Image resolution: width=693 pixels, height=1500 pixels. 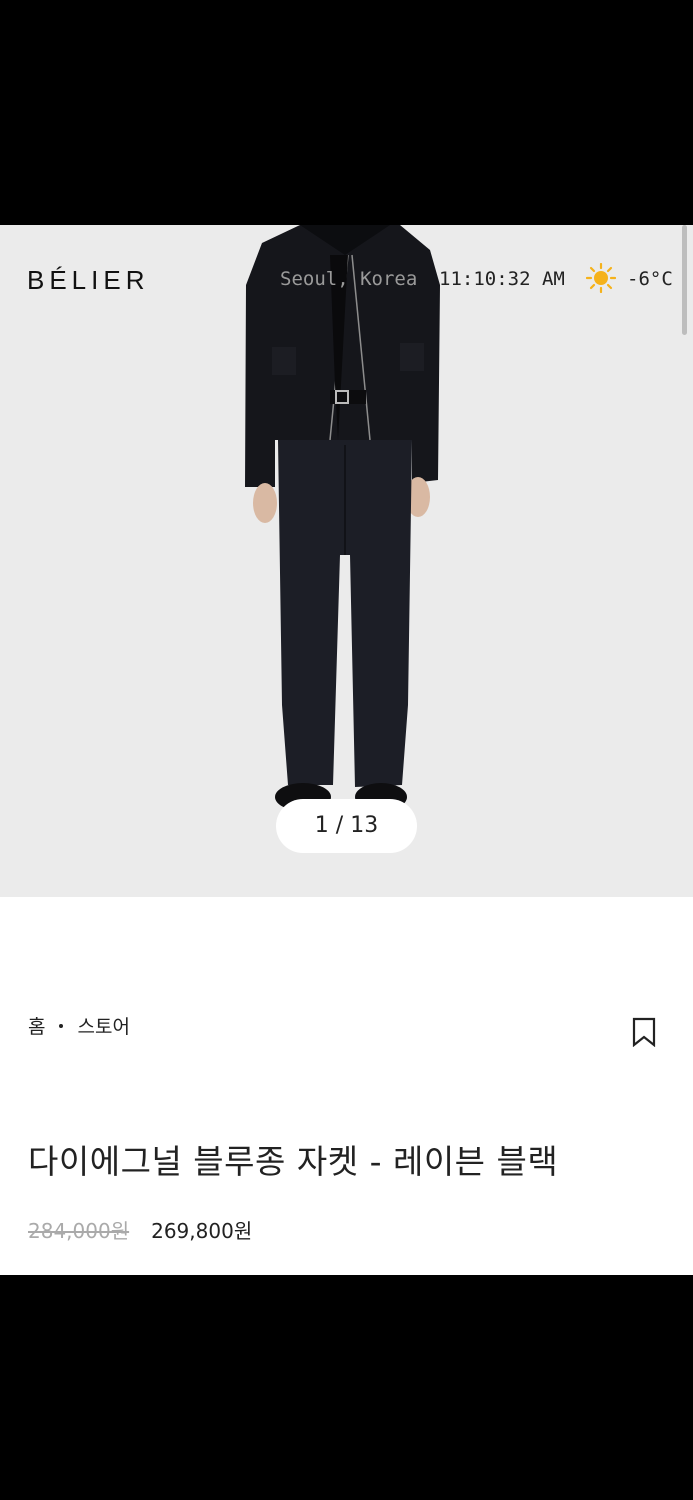 I want to click on temperature-label: -6°C, so click(x=650, y=279).